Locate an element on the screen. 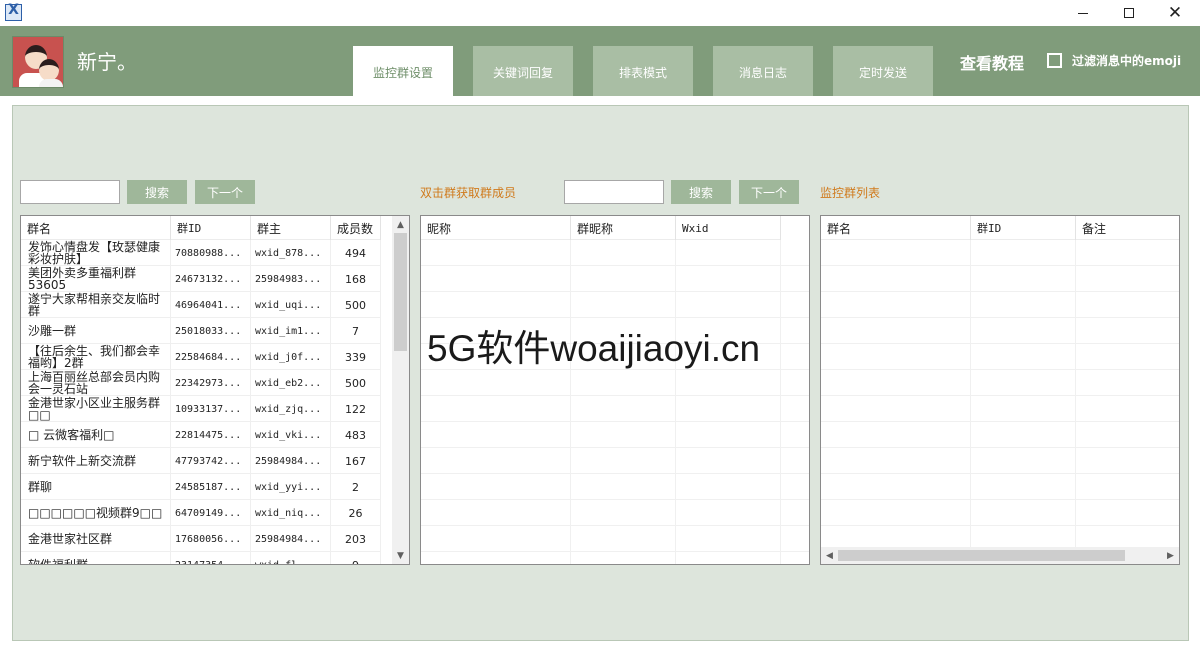  group-search-input is located at coordinates (70, 192).